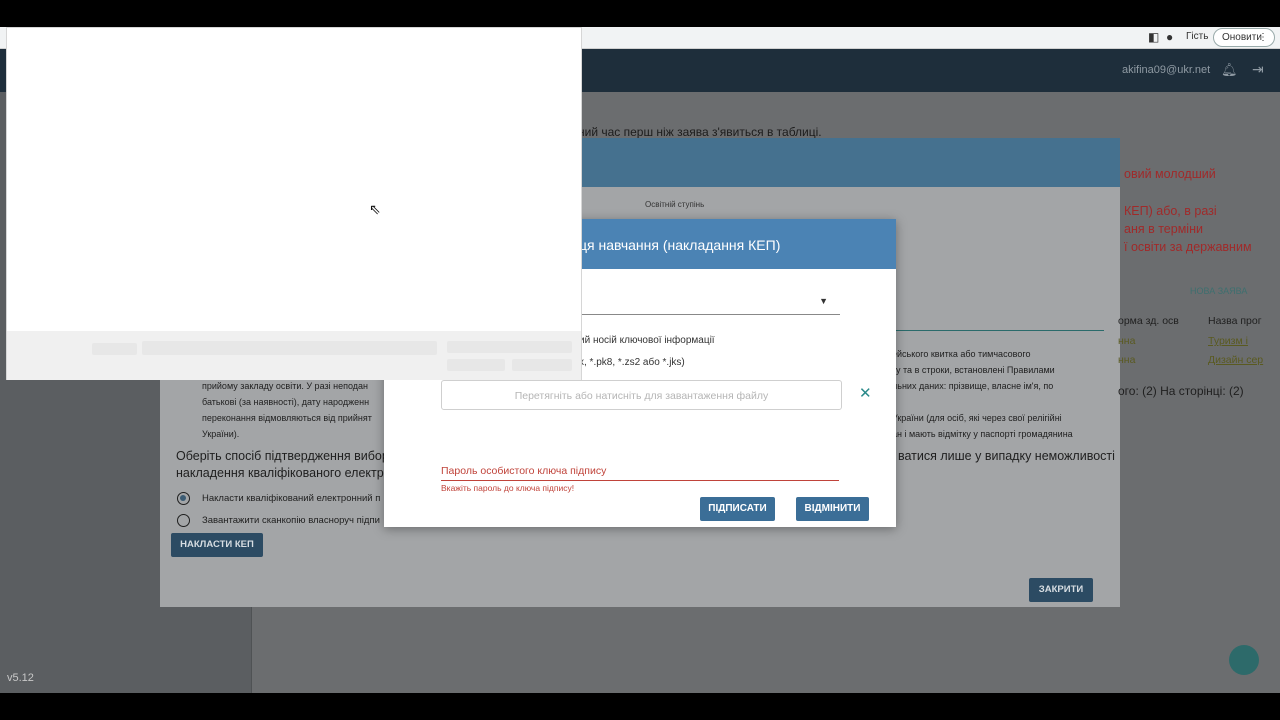  I want to click on logout-icon: ⇥, so click(1258, 69).